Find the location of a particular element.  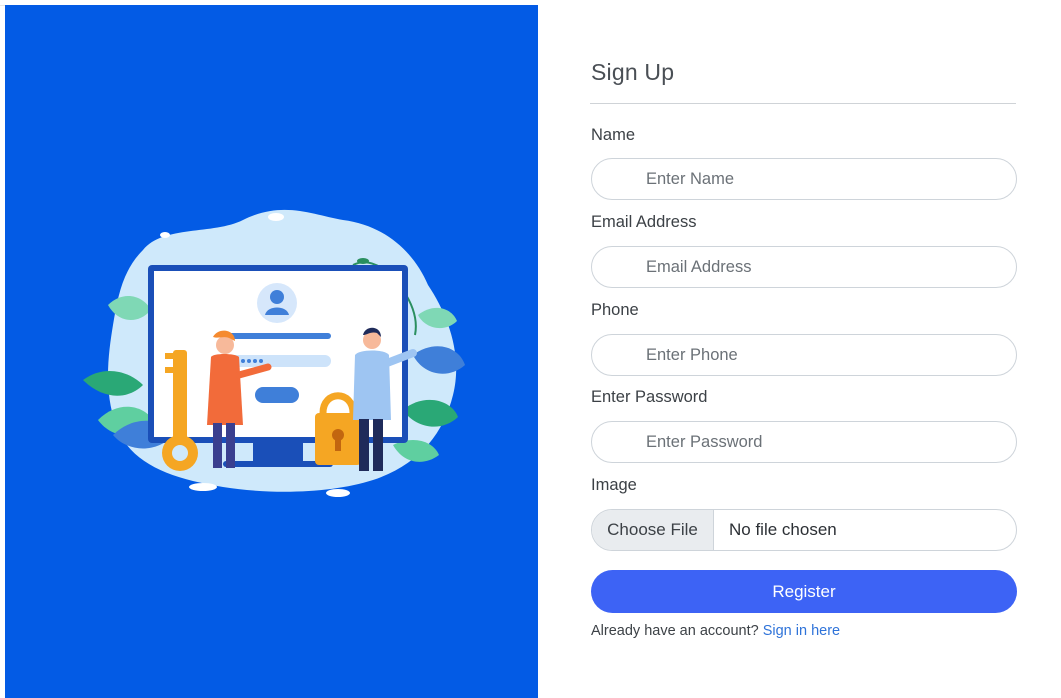

secure-login-illustration is located at coordinates (274, 353).